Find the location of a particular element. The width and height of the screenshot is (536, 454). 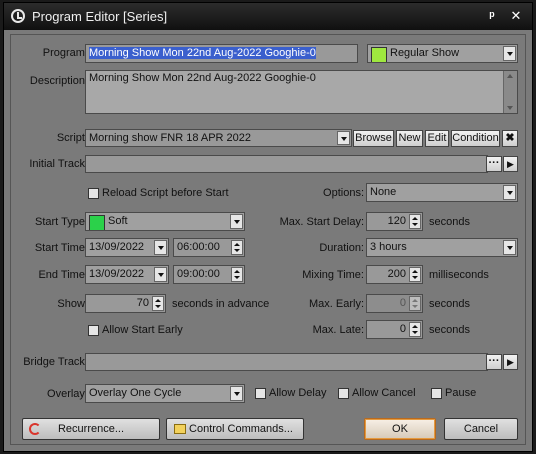

program-name-text: Morning Show Mon 22nd Aug-2022 Googhie-0 is located at coordinates (202, 53).